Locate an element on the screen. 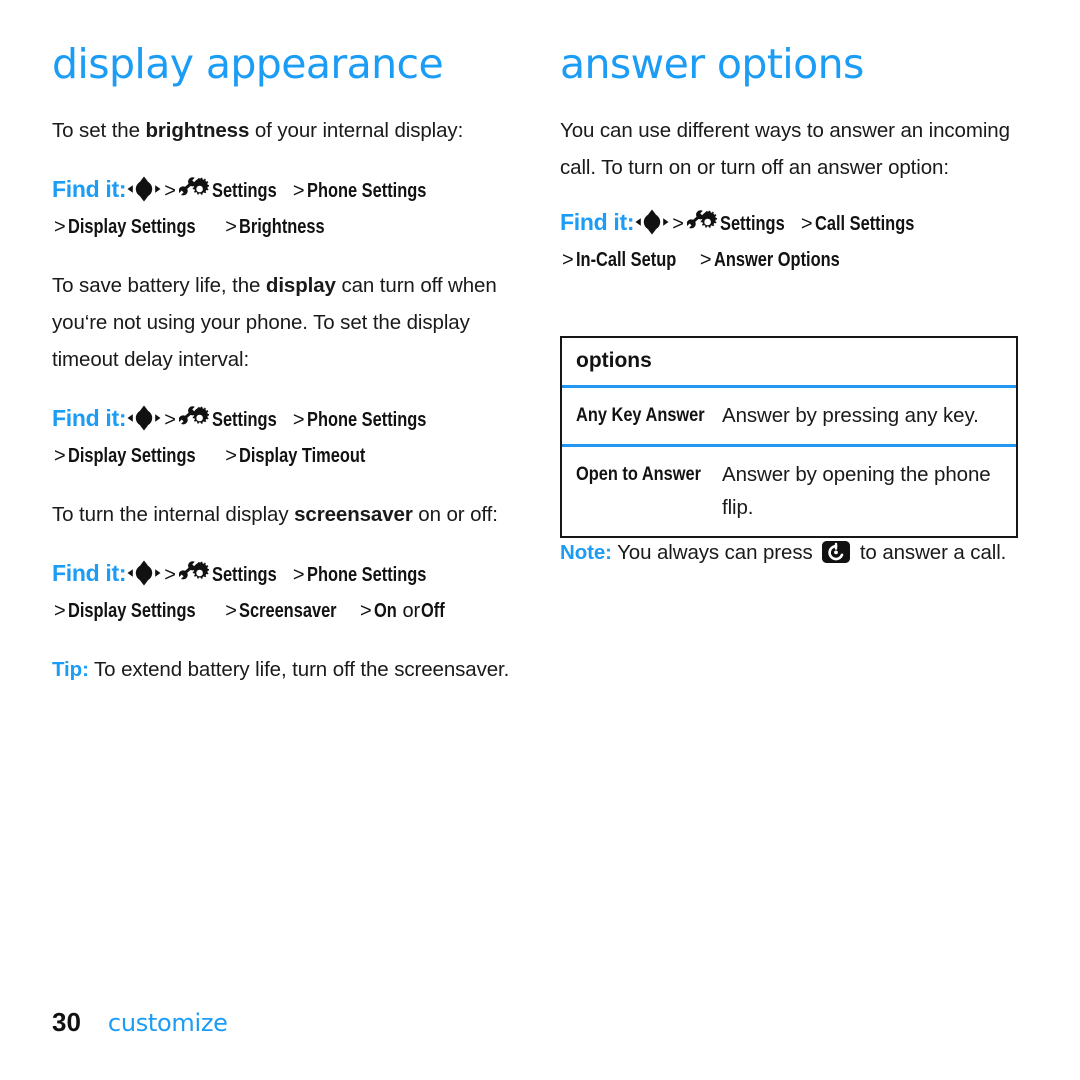 The height and width of the screenshot is (1080, 1080). send-call-key-icon is located at coordinates (836, 552).